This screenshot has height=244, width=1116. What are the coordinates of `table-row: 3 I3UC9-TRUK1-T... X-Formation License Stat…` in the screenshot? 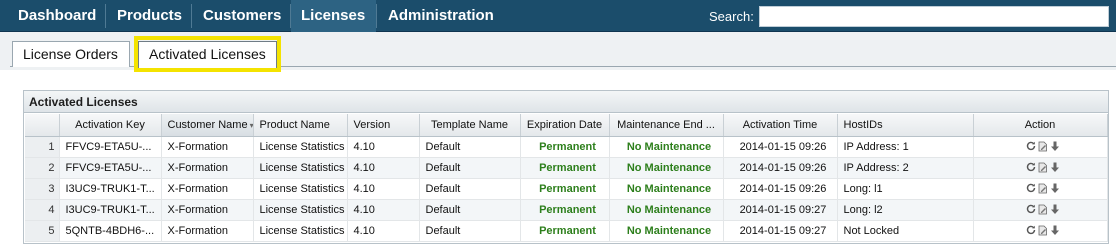 It's located at (566, 189).